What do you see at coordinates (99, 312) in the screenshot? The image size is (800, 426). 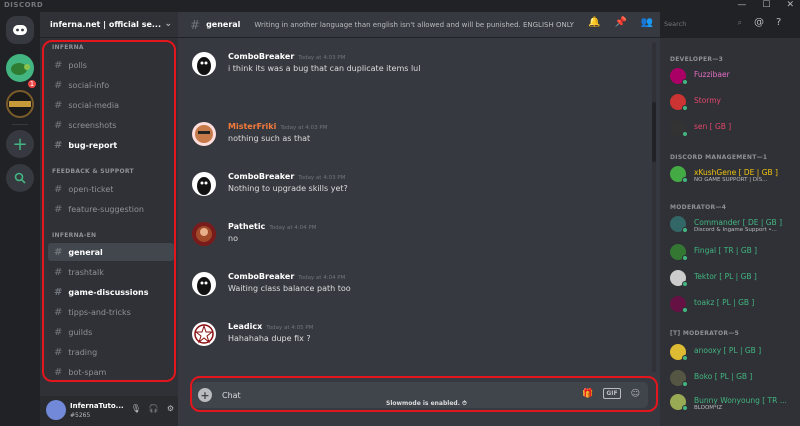 I see `channel-label: tipps-and-tricks` at bounding box center [99, 312].